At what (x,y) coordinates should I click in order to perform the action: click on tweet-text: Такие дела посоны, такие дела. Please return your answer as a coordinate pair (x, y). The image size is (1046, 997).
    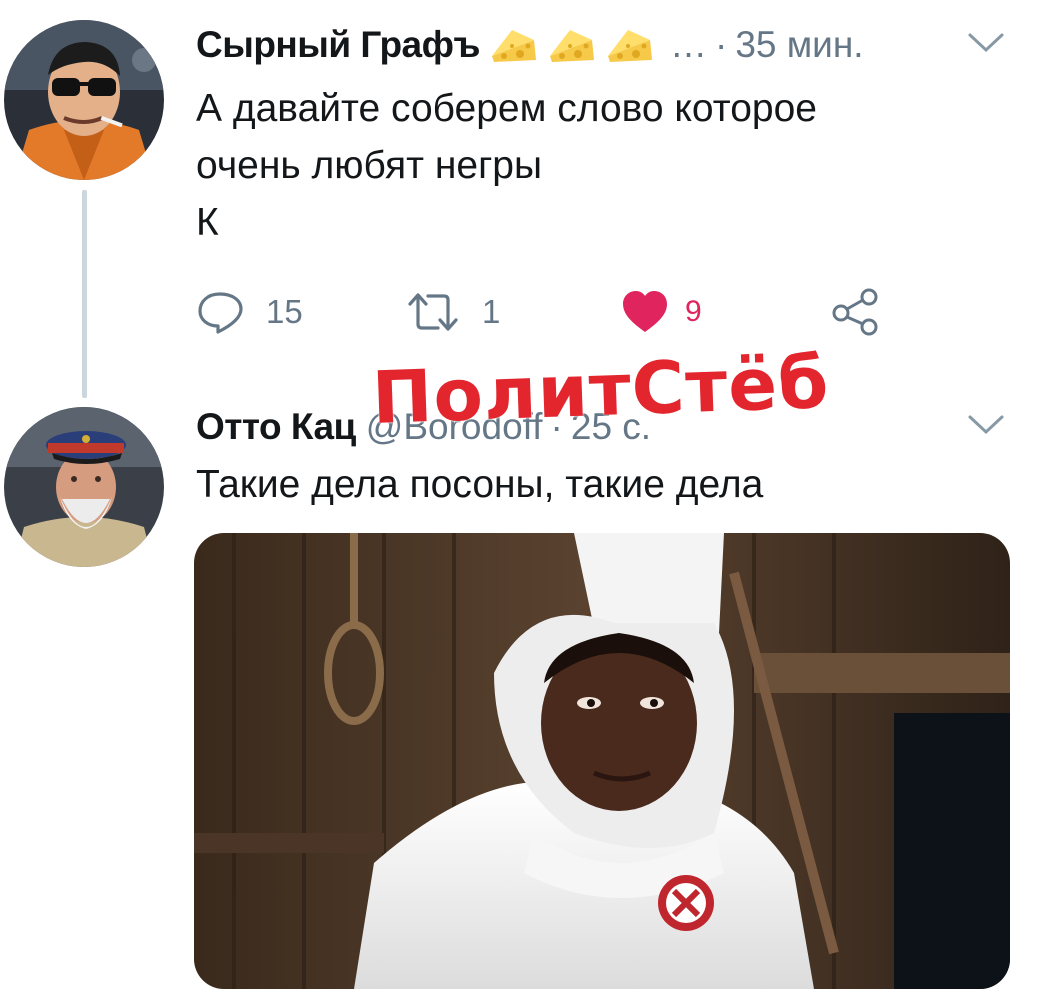
    Looking at the image, I should click on (480, 484).